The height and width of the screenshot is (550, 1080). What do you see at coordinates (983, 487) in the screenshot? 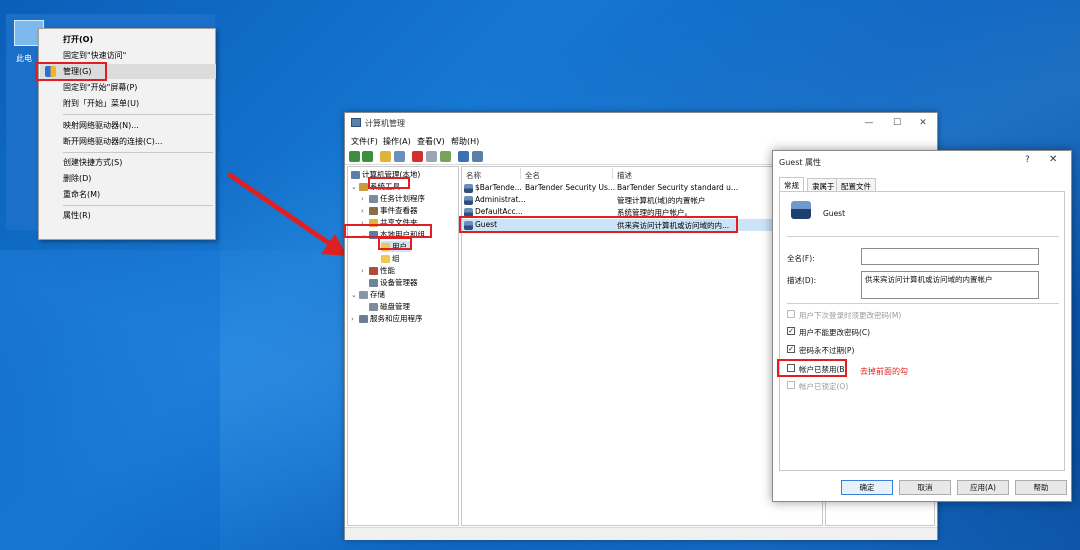
I see `apply-button: 应用(A)` at bounding box center [983, 487].